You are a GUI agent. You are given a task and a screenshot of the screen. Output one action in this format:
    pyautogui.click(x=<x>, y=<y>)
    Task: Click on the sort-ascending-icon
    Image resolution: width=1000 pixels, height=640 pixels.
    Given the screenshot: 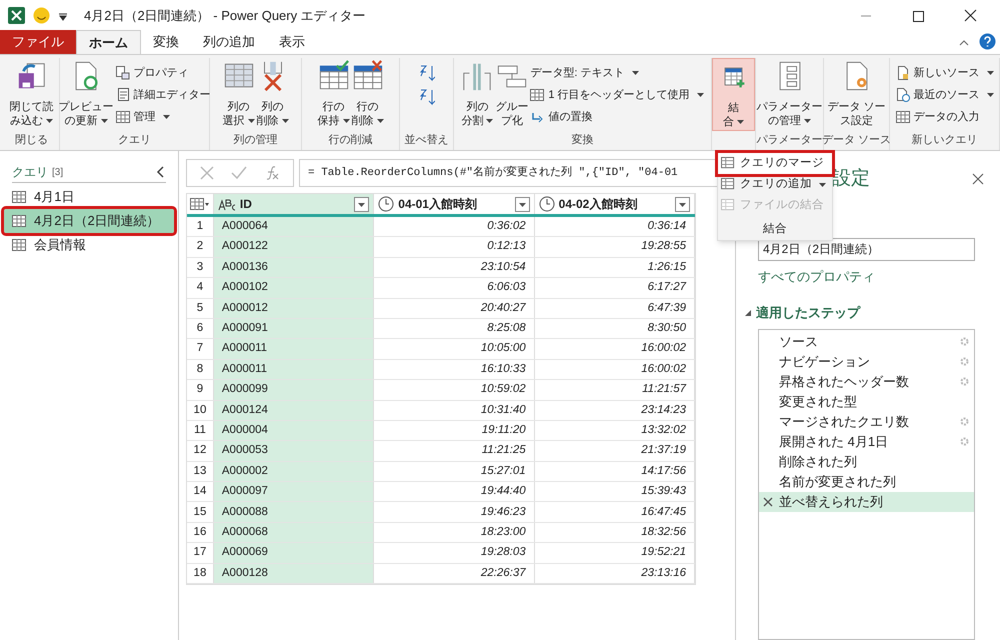 What is the action you would take?
    pyautogui.click(x=426, y=74)
    